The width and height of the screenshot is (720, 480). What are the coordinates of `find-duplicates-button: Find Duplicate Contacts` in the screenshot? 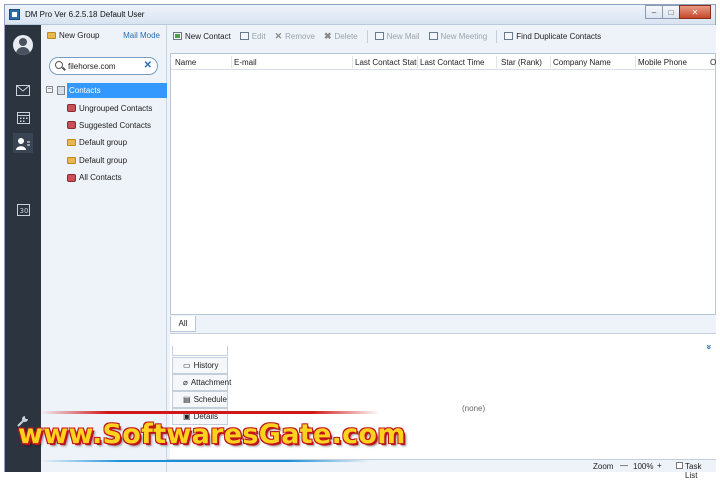 It's located at (552, 36).